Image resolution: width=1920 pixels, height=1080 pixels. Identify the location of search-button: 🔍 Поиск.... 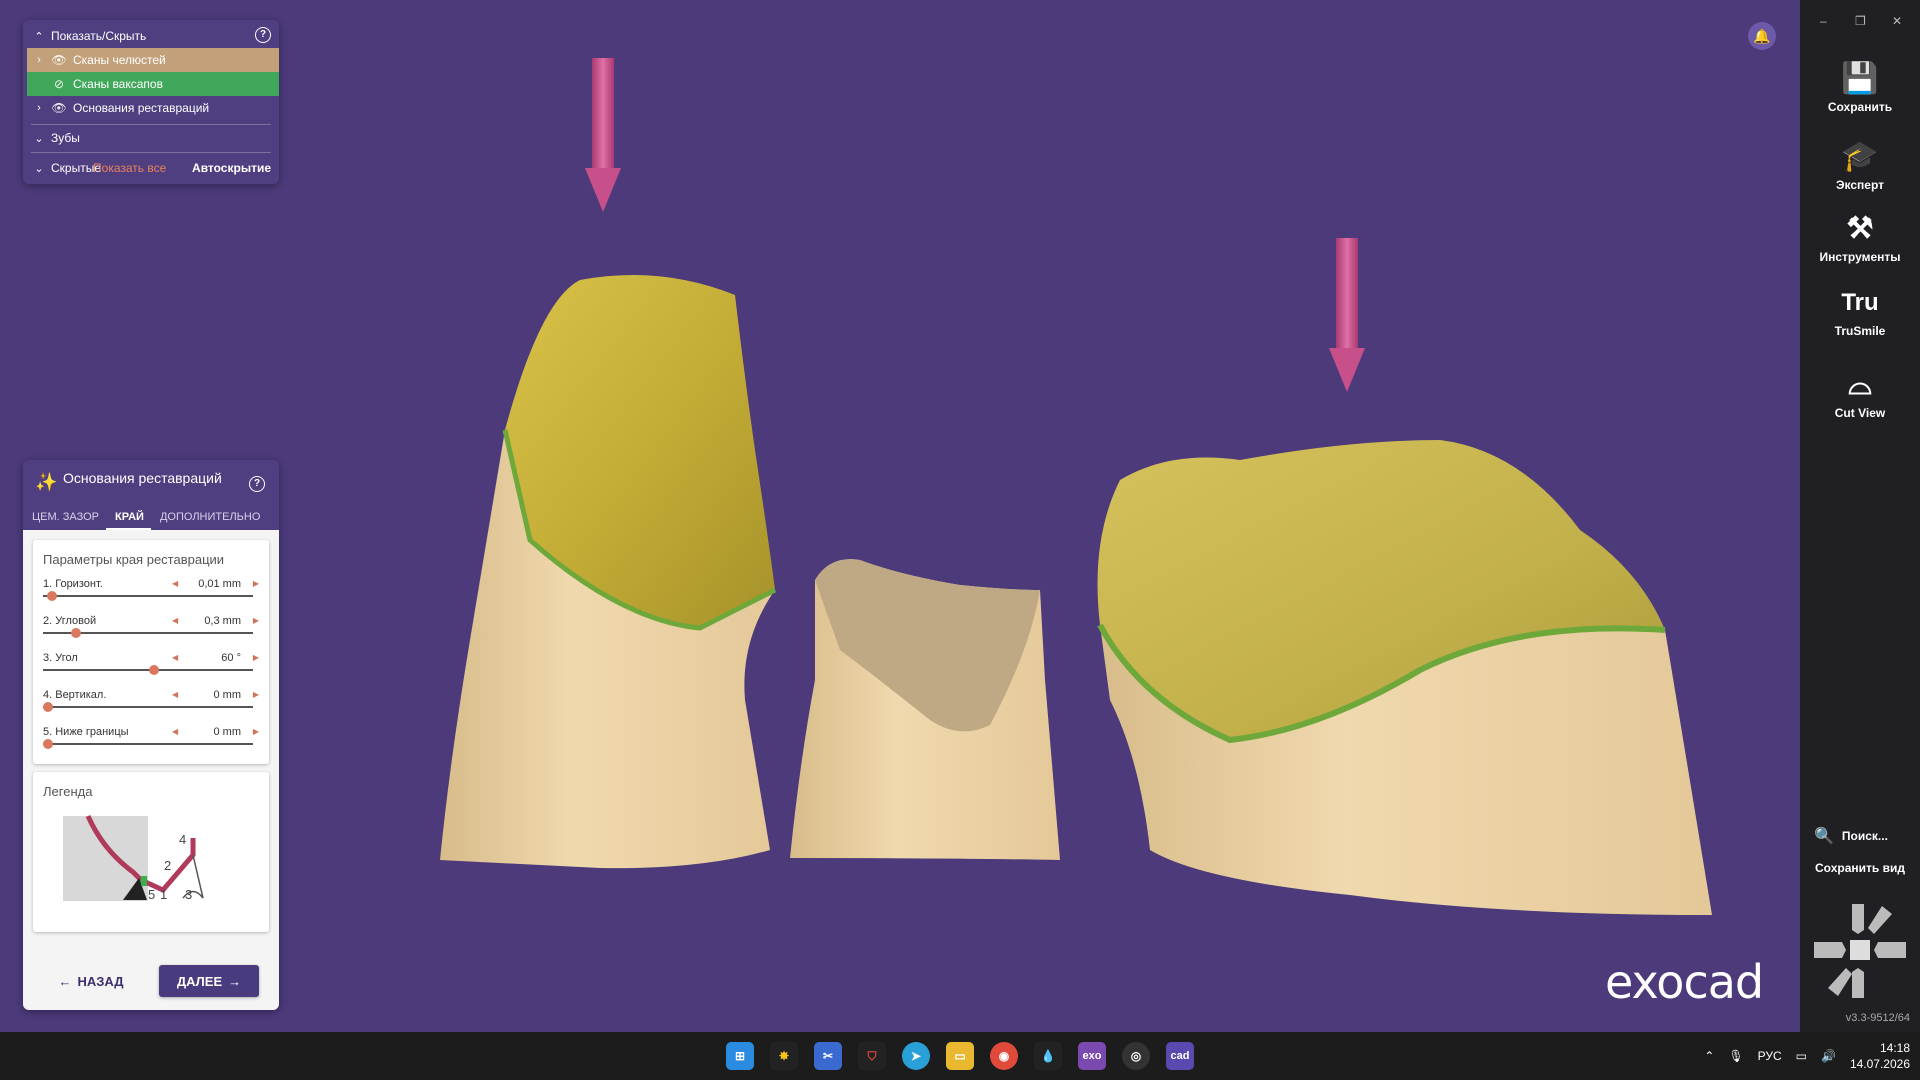
(1851, 836).